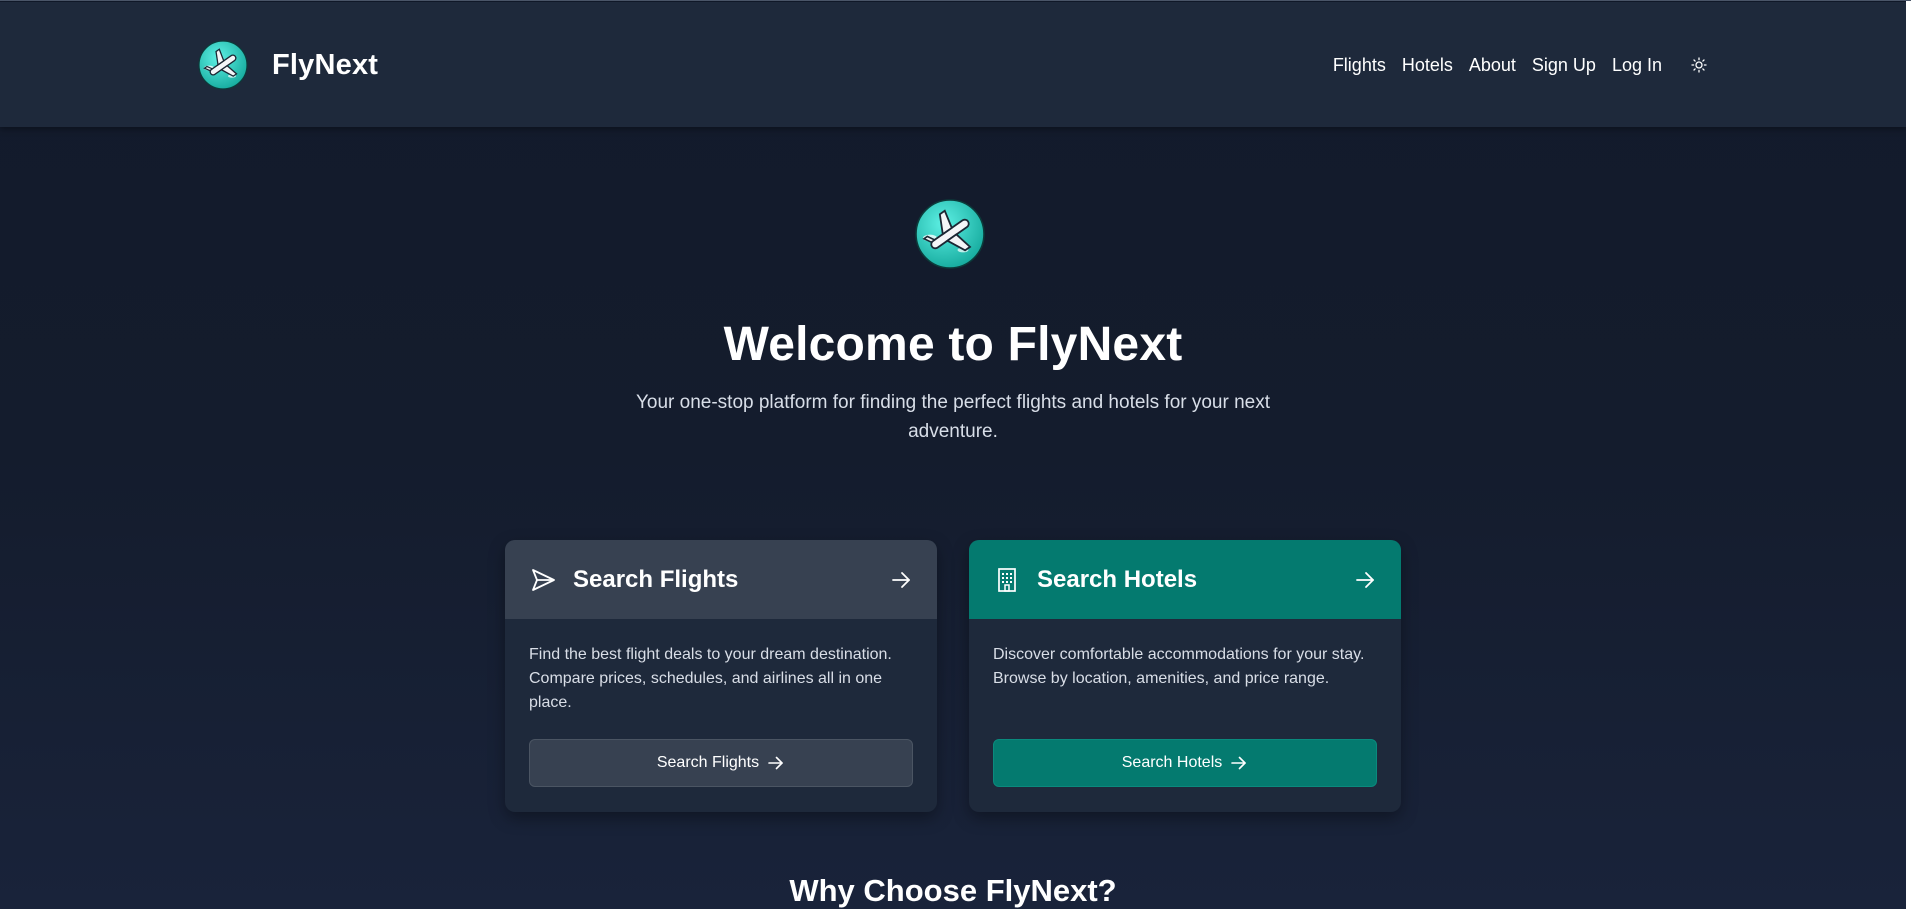 The width and height of the screenshot is (1911, 909). What do you see at coordinates (1492, 65) in the screenshot?
I see `nav-about: About` at bounding box center [1492, 65].